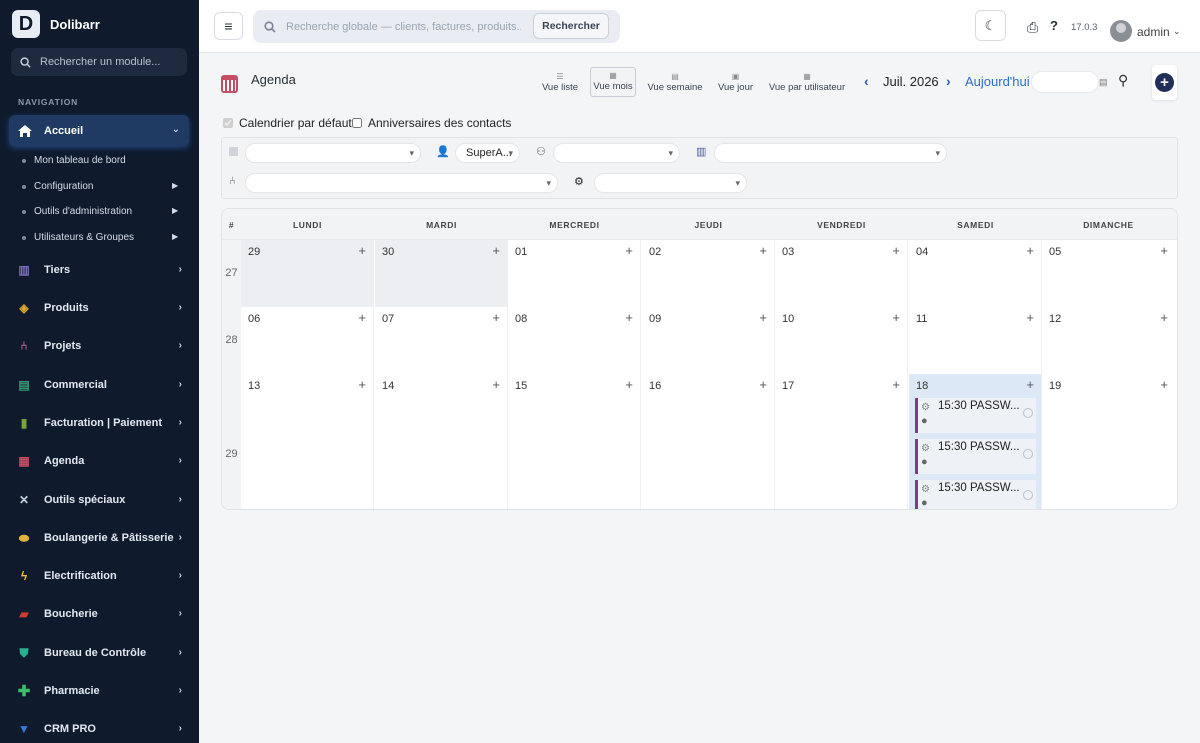 Image resolution: width=1200 pixels, height=743 pixels. Describe the element at coordinates (699, 26) in the screenshot. I see `topbar: ≡ Rechercher ☾ ⎙ ? 17.0.3 admin ⌄` at that location.